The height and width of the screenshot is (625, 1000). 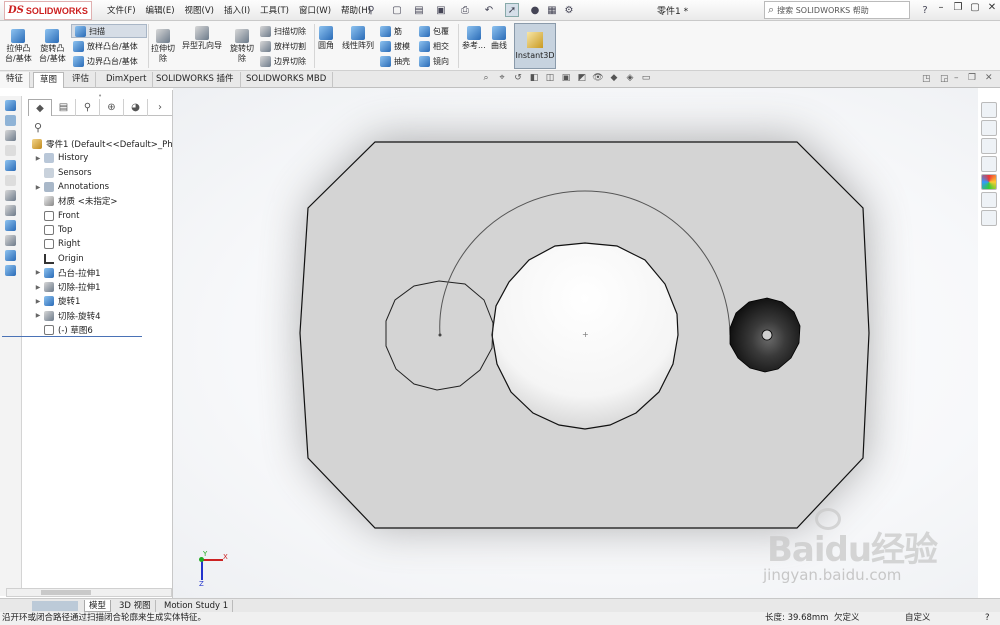 What do you see at coordinates (989, 110) in the screenshot?
I see `home-icon` at bounding box center [989, 110].